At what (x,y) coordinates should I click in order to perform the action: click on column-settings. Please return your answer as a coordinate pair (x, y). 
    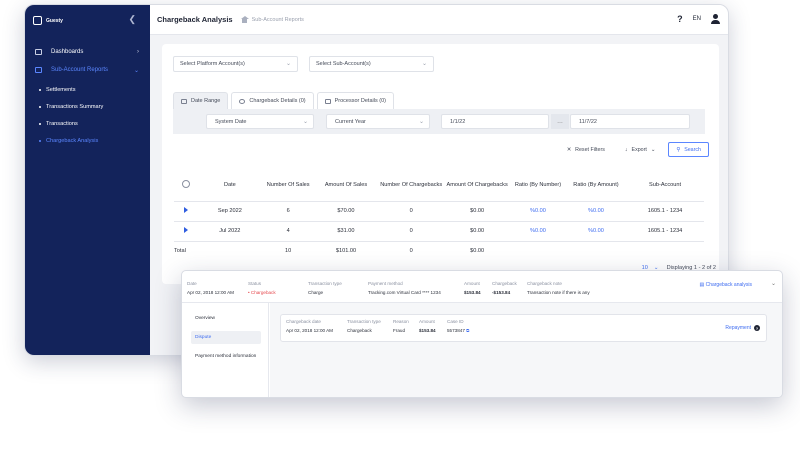
    Looking at the image, I should click on (186, 186).